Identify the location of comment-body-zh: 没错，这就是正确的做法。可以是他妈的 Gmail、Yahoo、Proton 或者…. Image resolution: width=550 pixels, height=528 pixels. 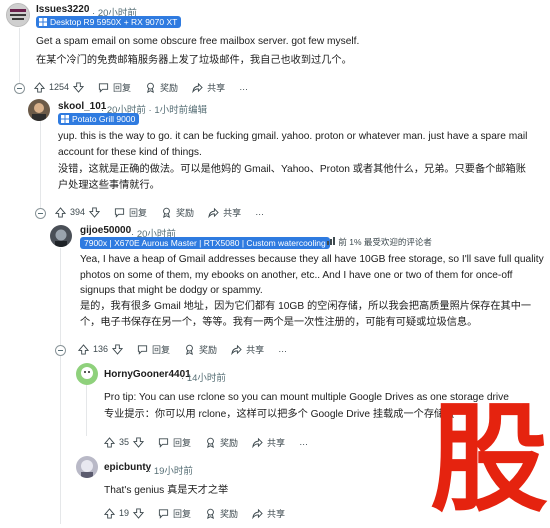
(292, 177).